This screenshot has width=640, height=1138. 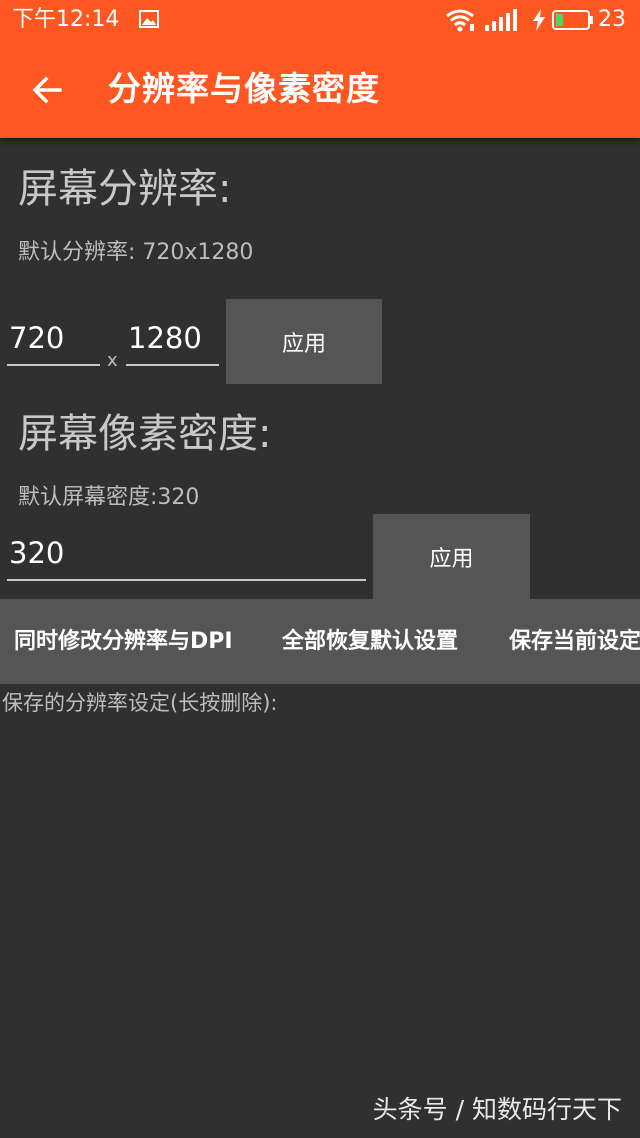 I want to click on watermark-text: 头条号 / 知数码行天下, so click(x=497, y=1109).